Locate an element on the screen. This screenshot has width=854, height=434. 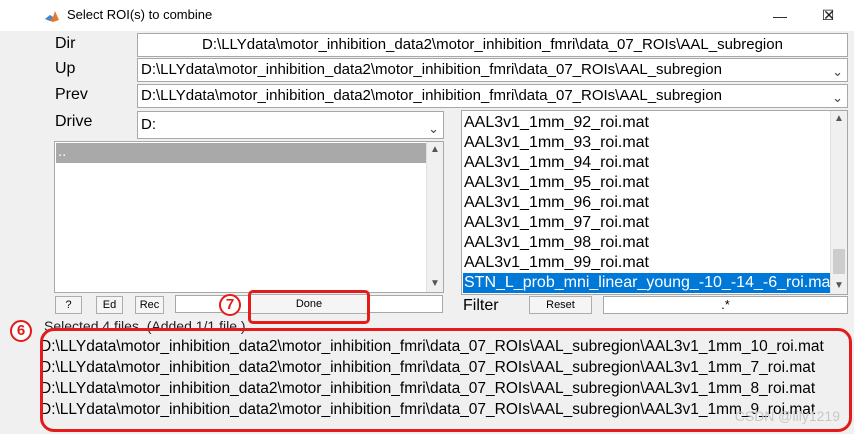
reset-button: Reset is located at coordinates (560, 305).